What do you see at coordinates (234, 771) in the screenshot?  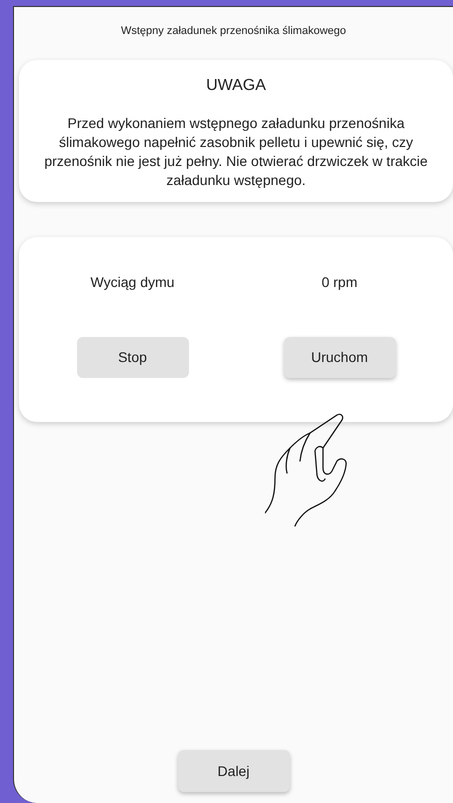 I see `next-button: Dalej` at bounding box center [234, 771].